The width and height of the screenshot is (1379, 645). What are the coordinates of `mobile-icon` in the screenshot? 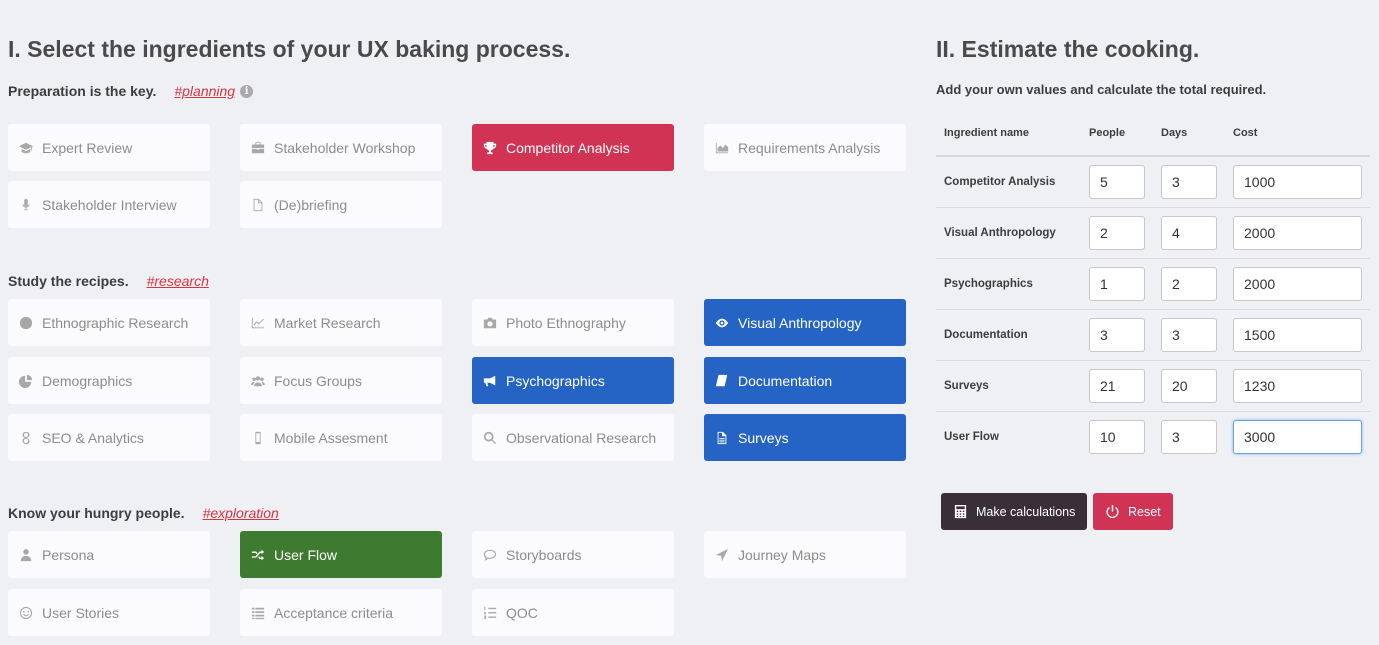 It's located at (258, 438).